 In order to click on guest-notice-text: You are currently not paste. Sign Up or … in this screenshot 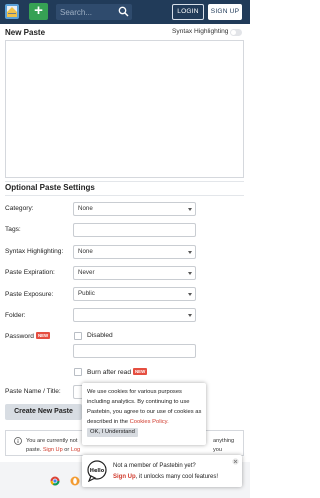, I will do `click(53, 446)`.